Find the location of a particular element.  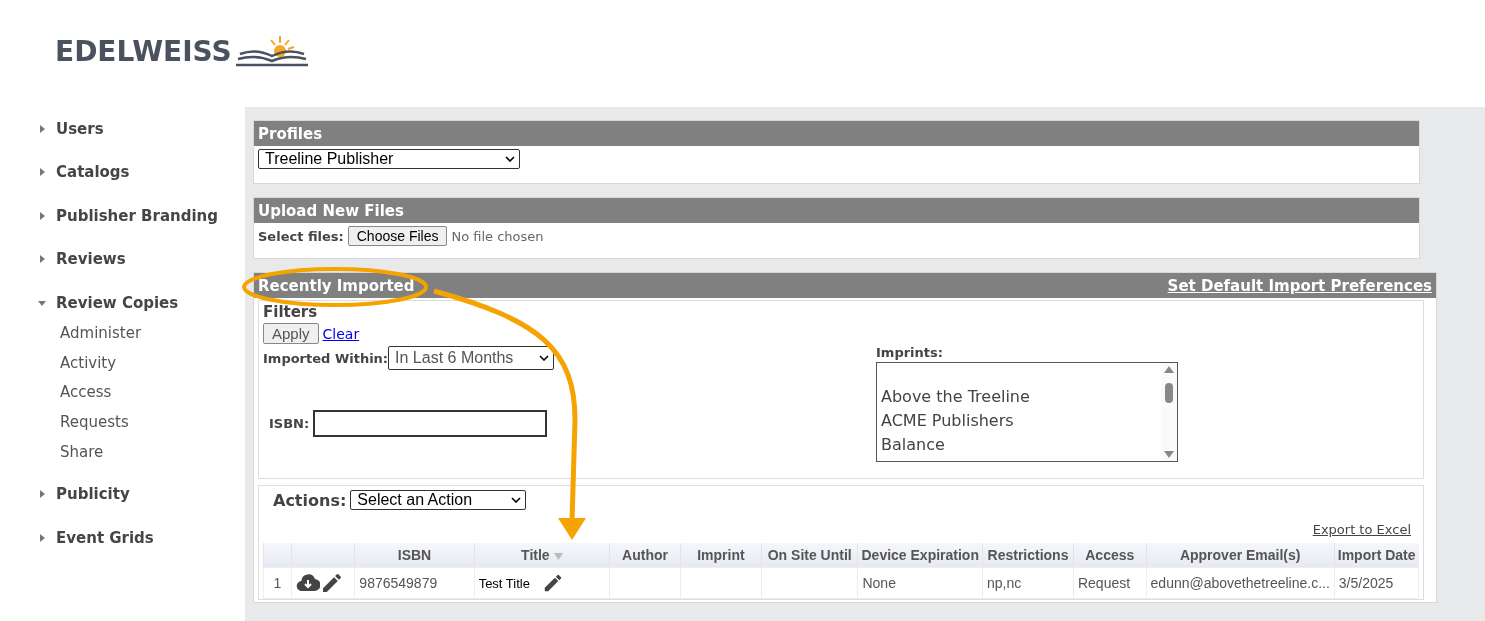

column-header: Author is located at coordinates (645, 555).